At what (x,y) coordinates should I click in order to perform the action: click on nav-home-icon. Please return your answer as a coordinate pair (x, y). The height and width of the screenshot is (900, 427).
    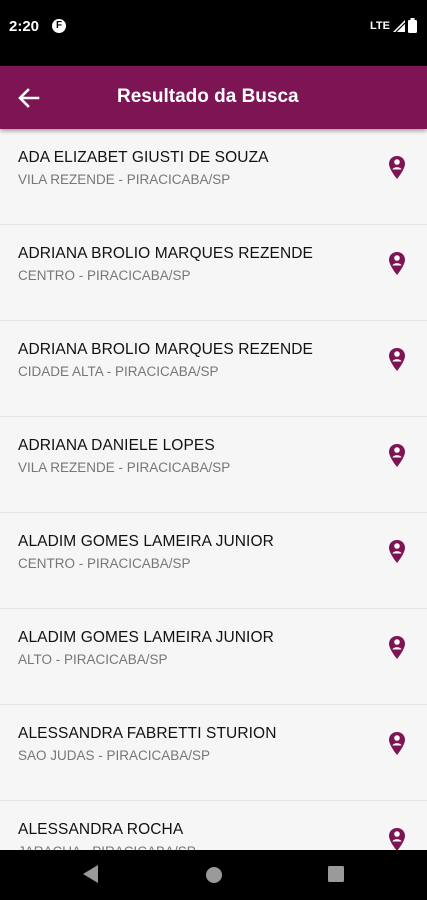
    Looking at the image, I should click on (214, 875).